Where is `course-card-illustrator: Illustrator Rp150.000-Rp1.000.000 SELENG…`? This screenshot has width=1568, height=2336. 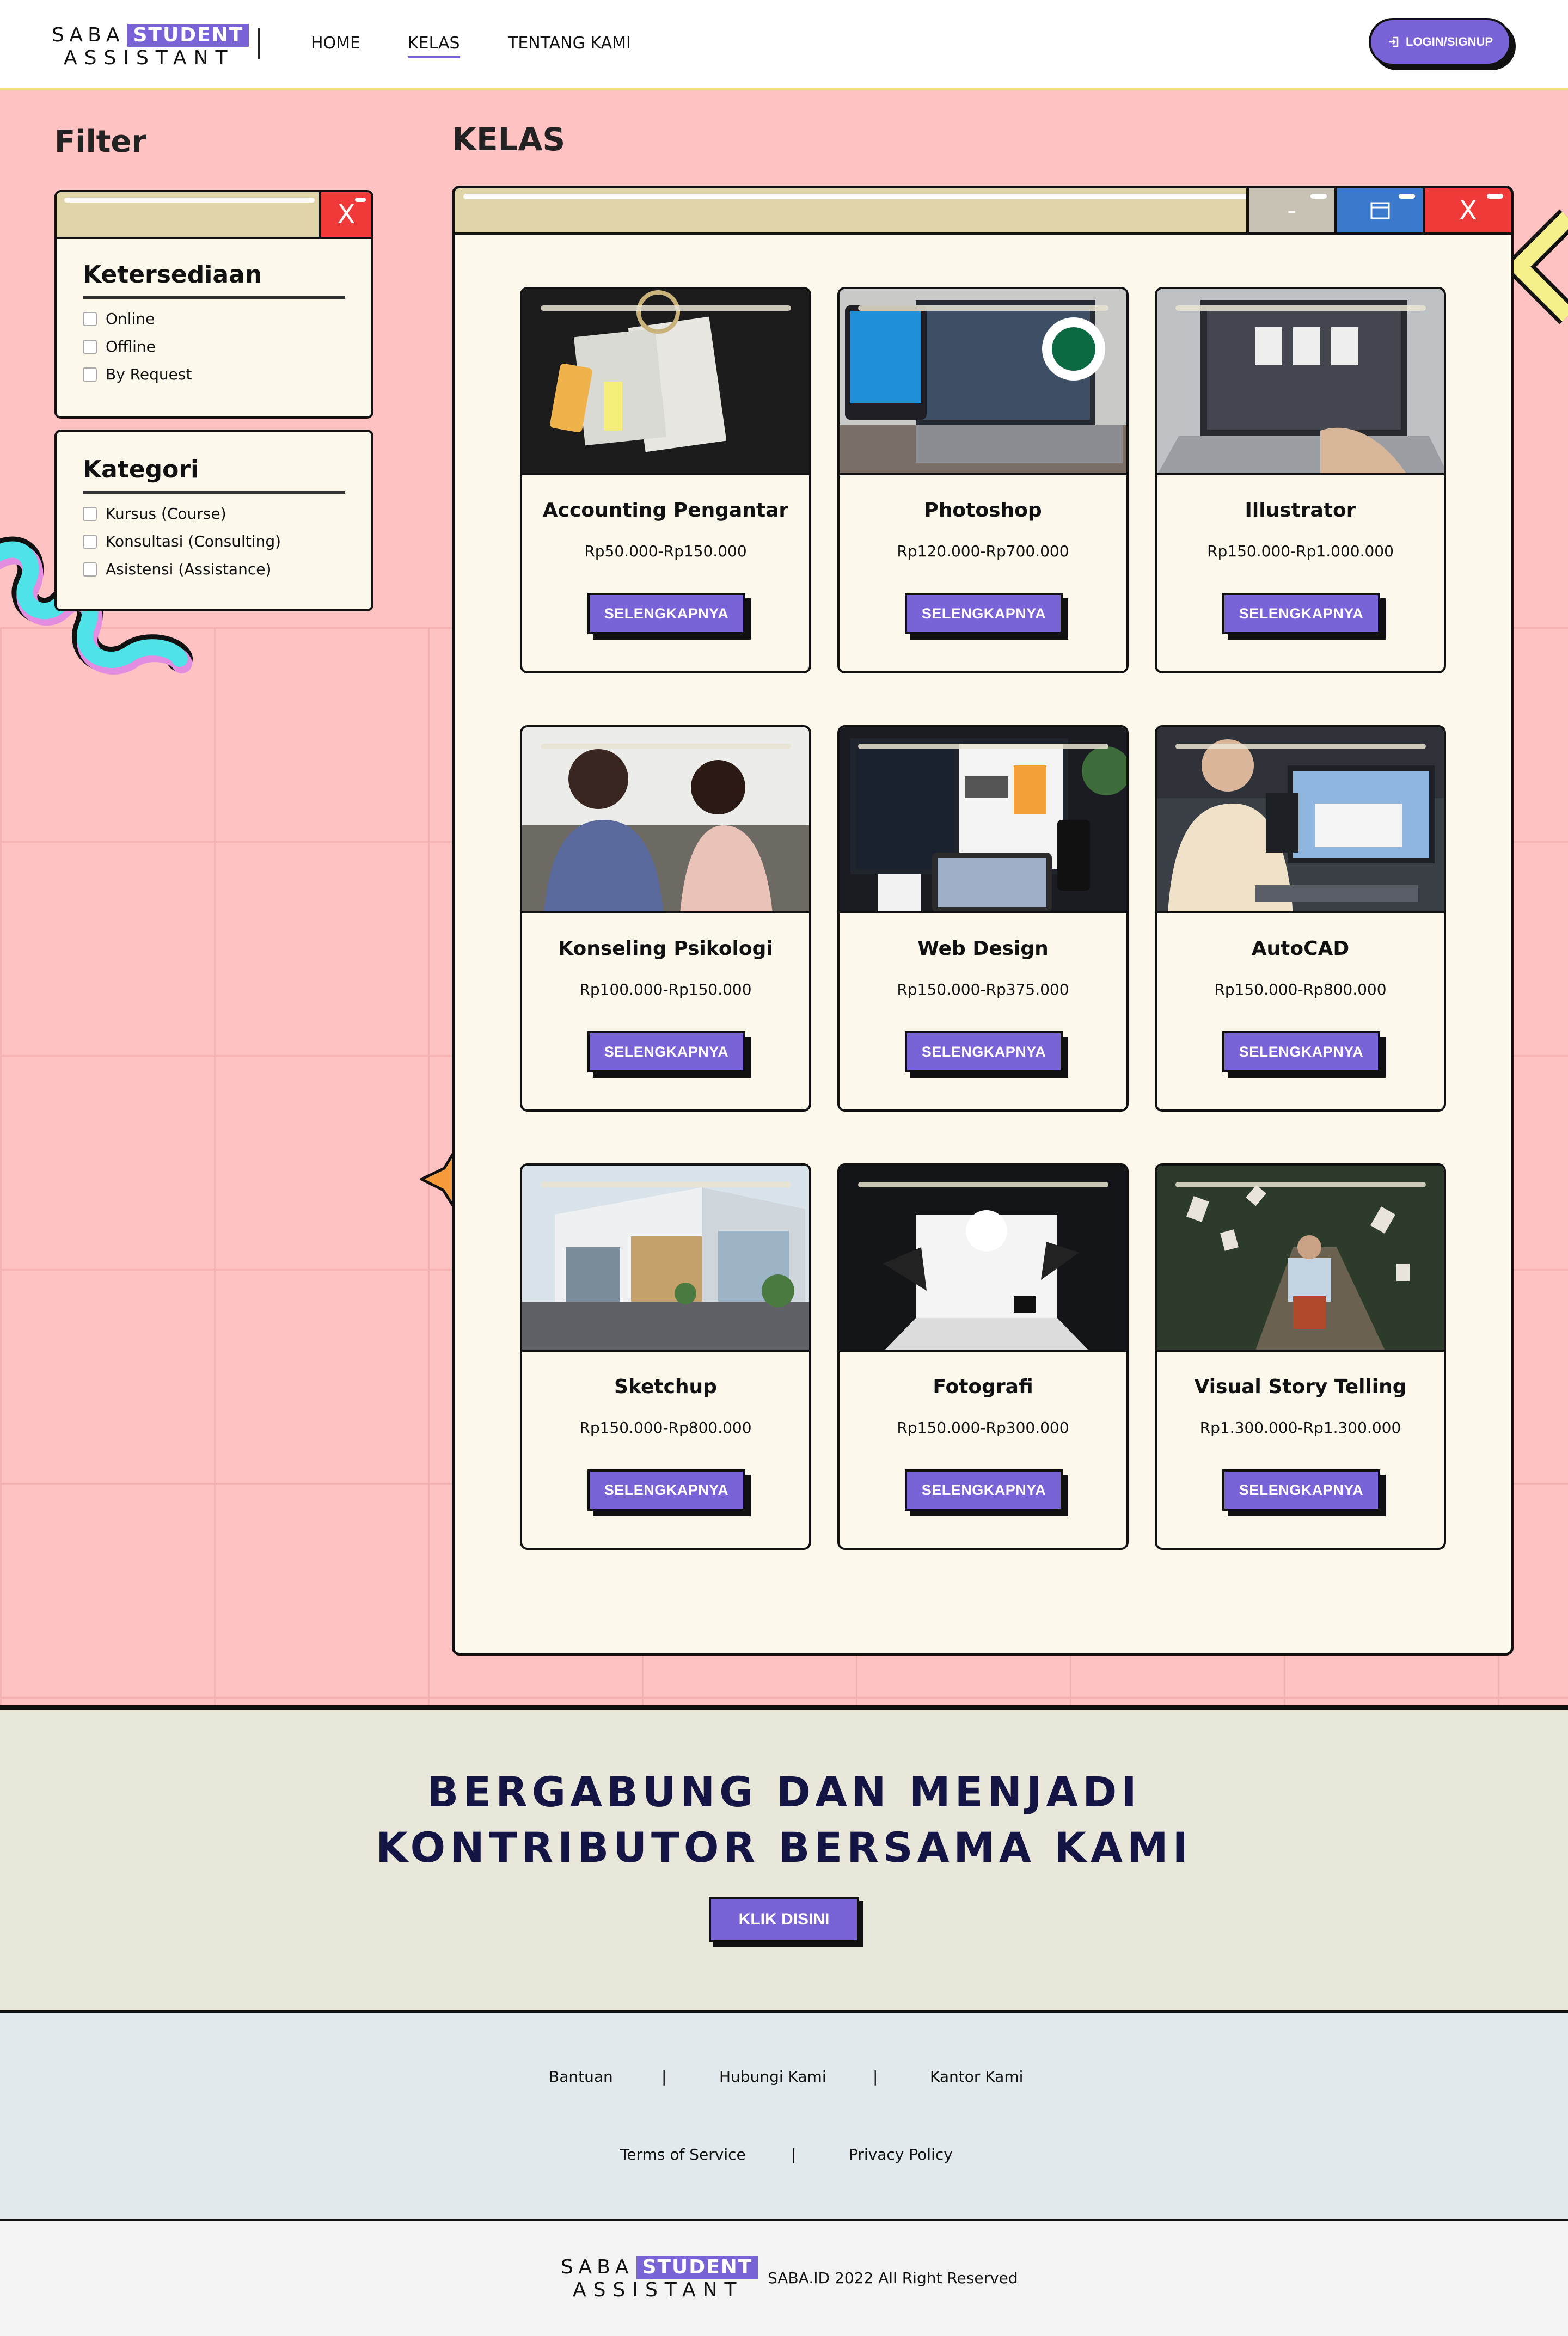
course-card-illustrator: Illustrator Rp150.000-Rp1.000.000 SELENG… is located at coordinates (1300, 480).